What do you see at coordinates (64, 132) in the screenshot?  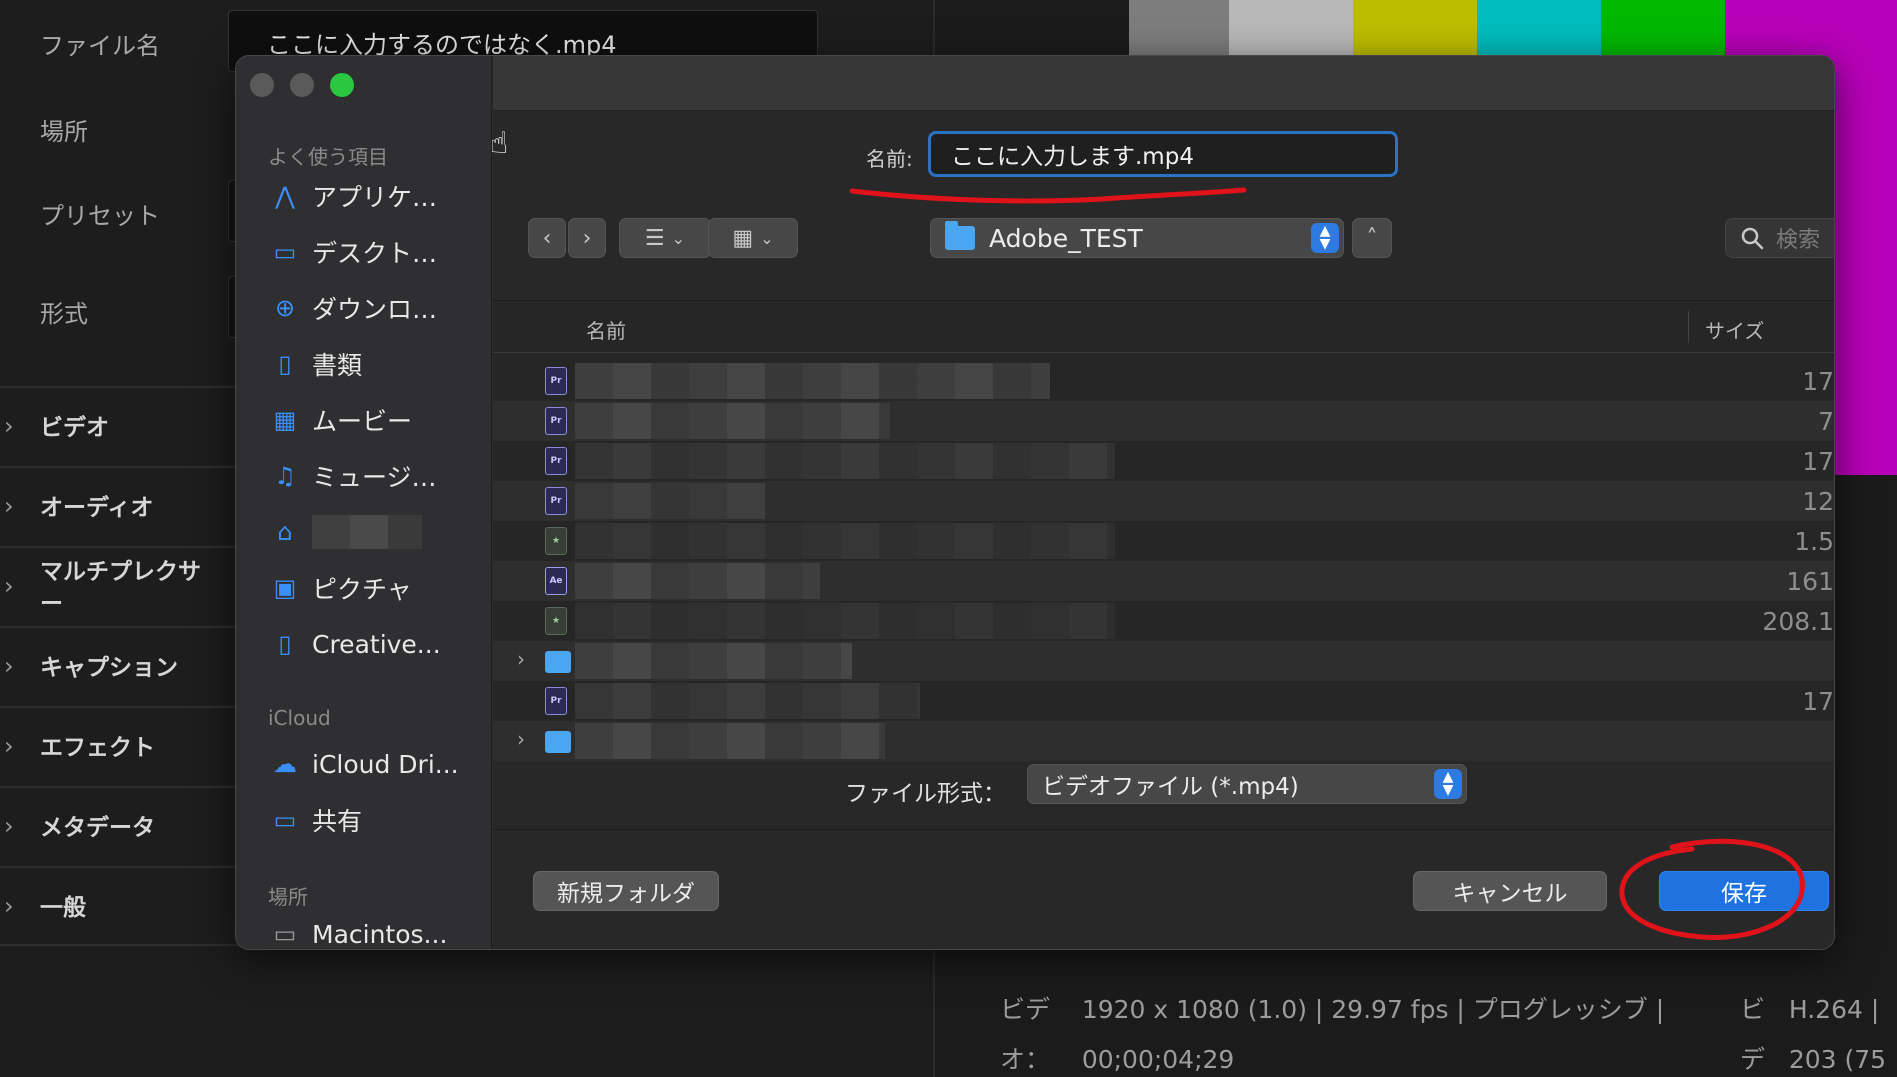 I see `location-label: 場所` at bounding box center [64, 132].